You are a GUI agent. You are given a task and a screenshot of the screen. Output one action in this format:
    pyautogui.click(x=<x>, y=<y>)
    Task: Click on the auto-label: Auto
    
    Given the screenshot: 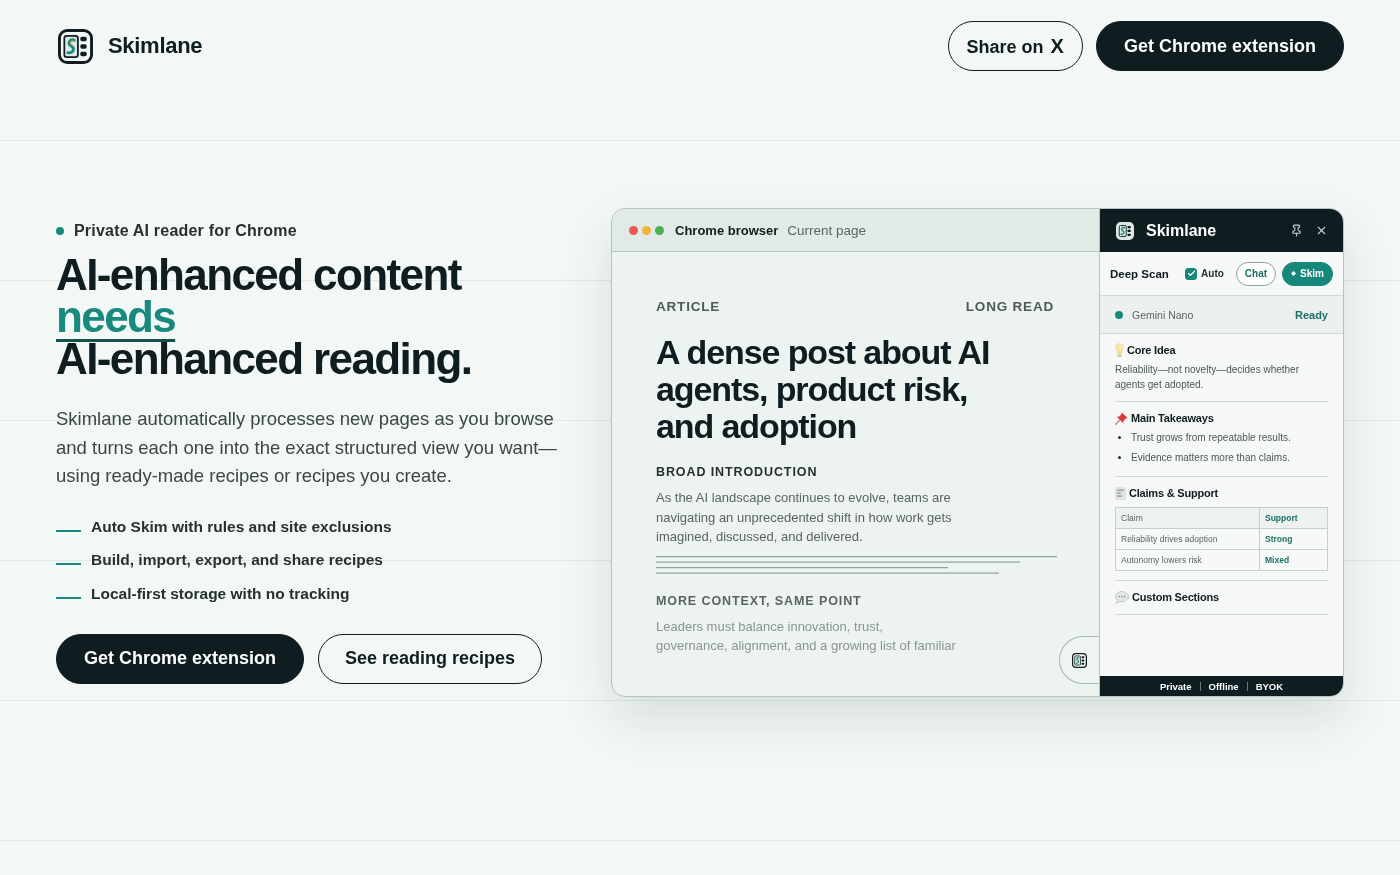 What is the action you would take?
    pyautogui.click(x=1212, y=273)
    